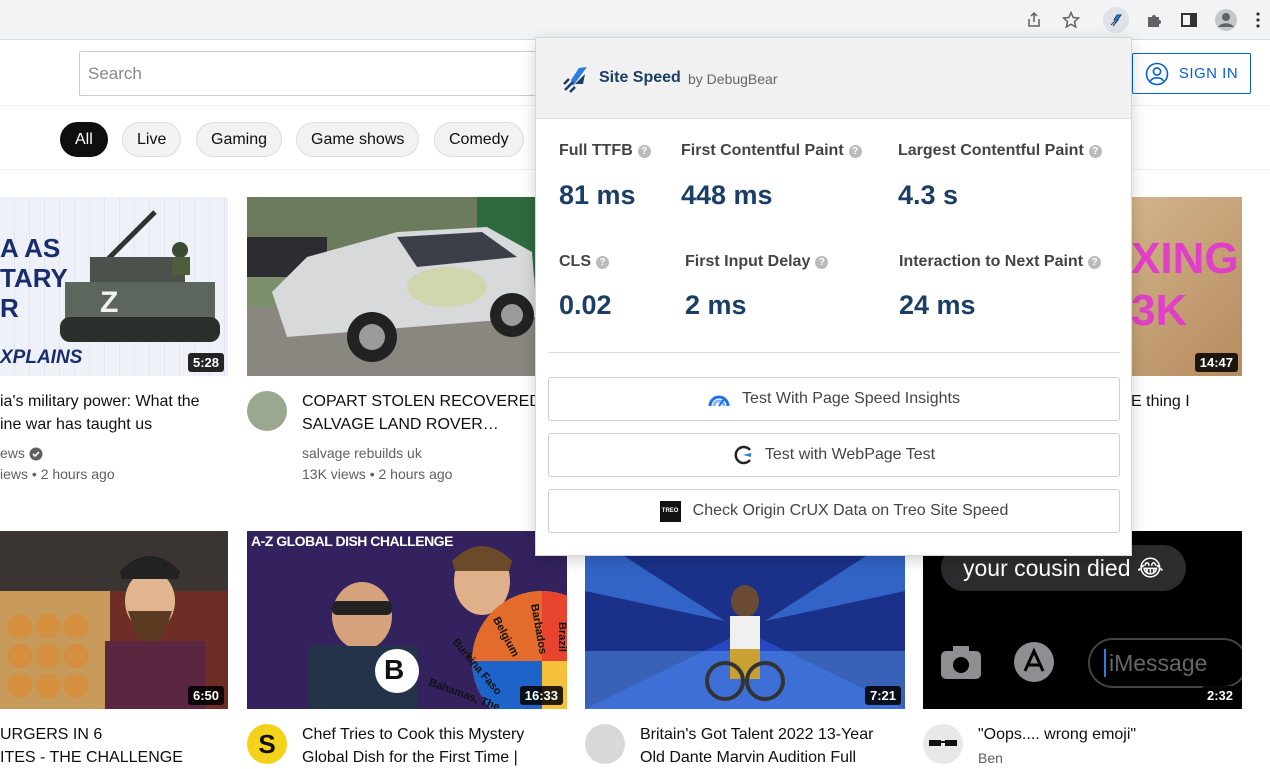  What do you see at coordinates (597, 195) in the screenshot?
I see `metric-value-ttfb: 81 ms` at bounding box center [597, 195].